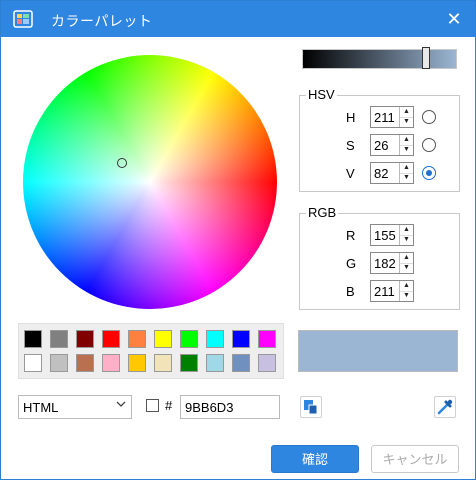  I want to click on swatch-black, so click(33, 339).